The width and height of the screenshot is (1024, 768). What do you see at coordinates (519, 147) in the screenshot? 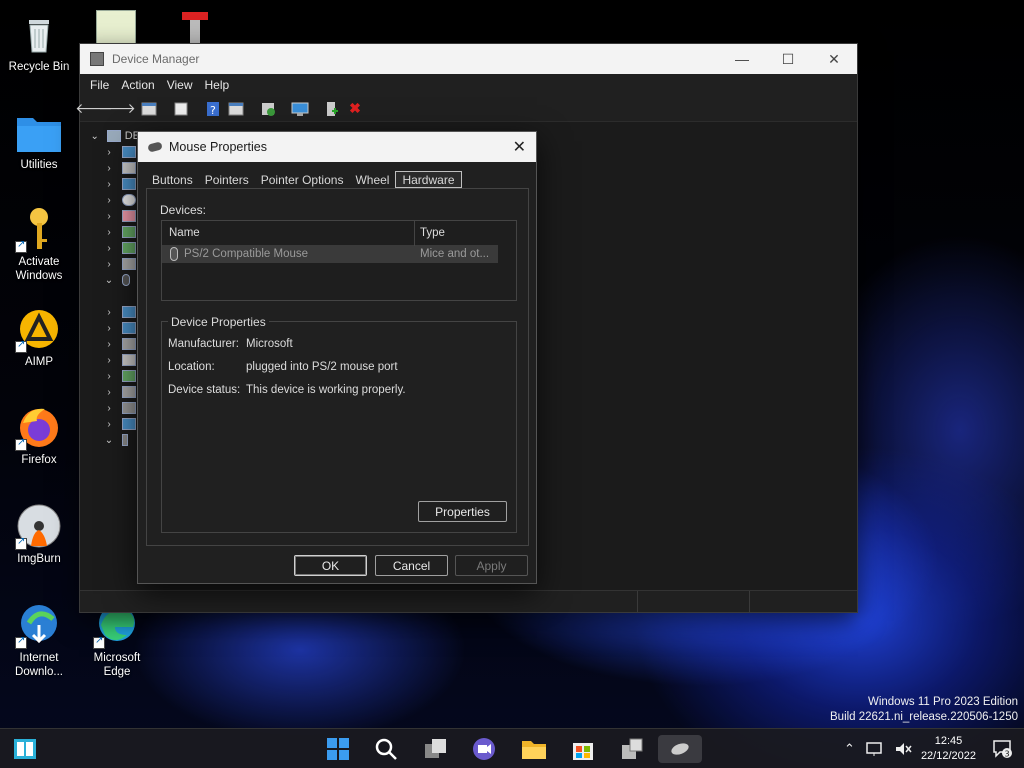
I see `close-icon: ✕` at bounding box center [519, 147].